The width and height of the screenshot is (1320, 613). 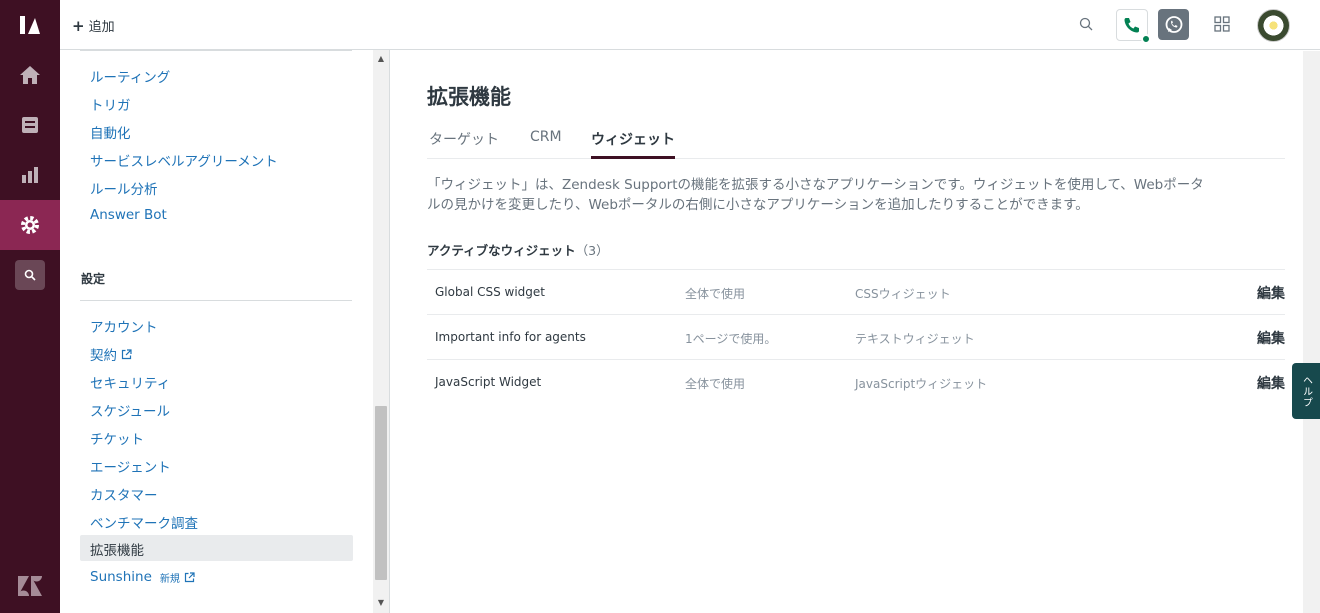 I want to click on sidebar-item-account: アカウント, so click(x=124, y=326).